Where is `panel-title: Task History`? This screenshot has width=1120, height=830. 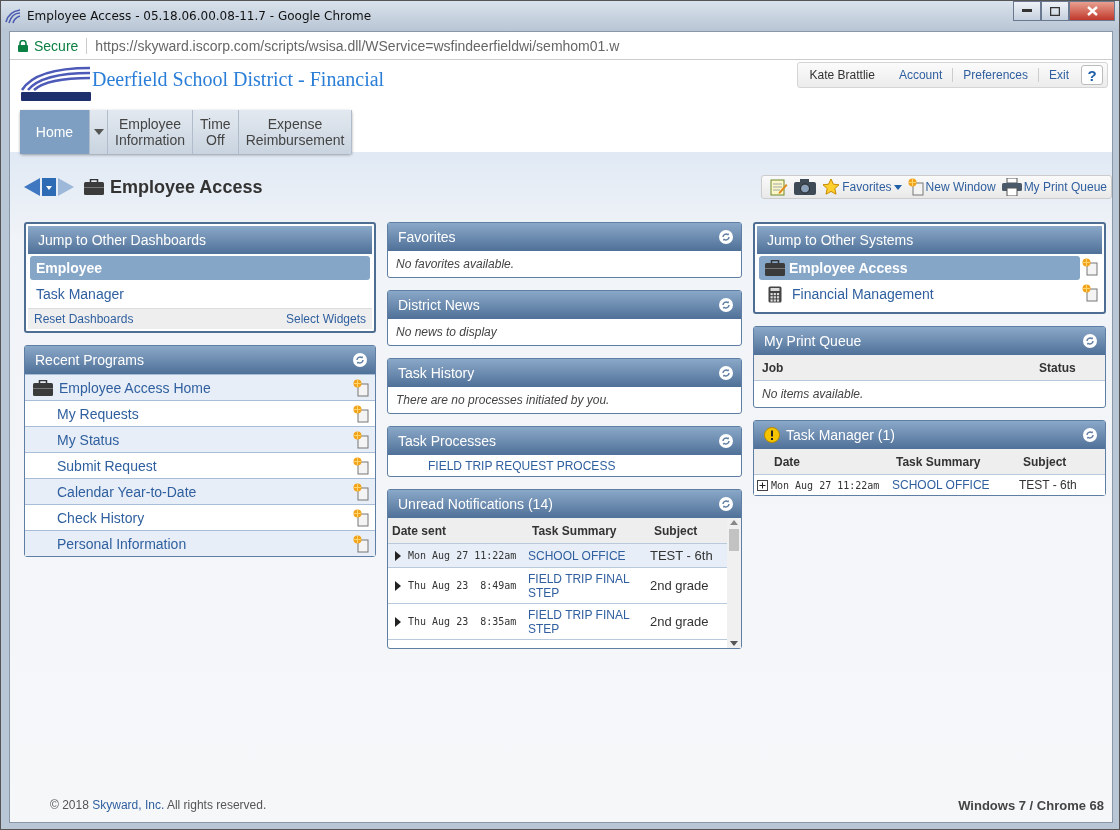 panel-title: Task History is located at coordinates (436, 373).